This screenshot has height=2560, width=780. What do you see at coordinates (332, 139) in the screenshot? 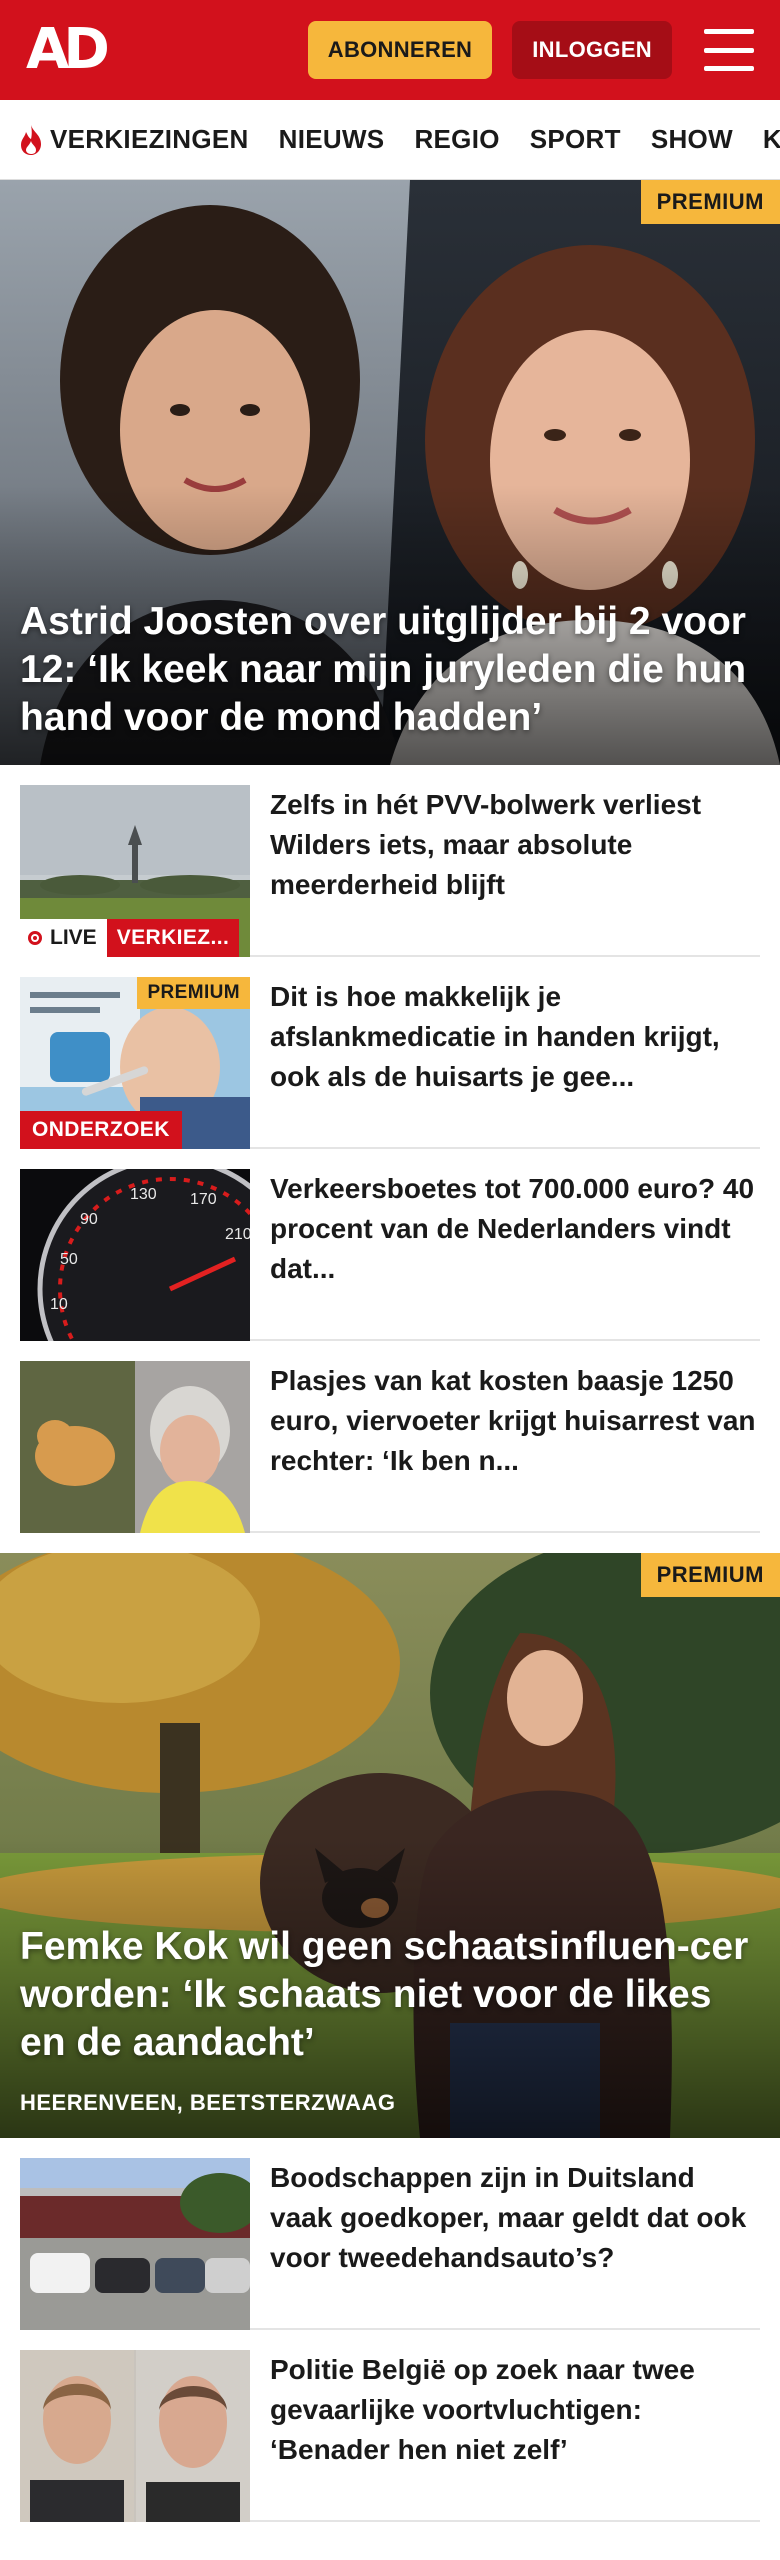
I see `nav-item-nieuws: NIEUWS` at bounding box center [332, 139].